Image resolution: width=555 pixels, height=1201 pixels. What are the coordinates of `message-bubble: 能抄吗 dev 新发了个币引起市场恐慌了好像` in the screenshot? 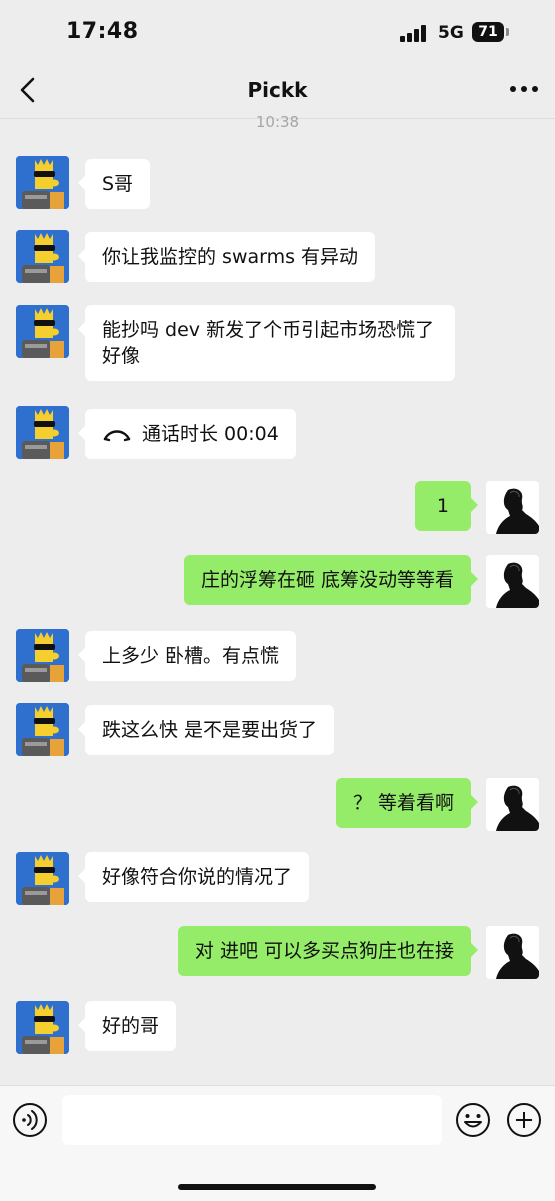 It's located at (266, 343).